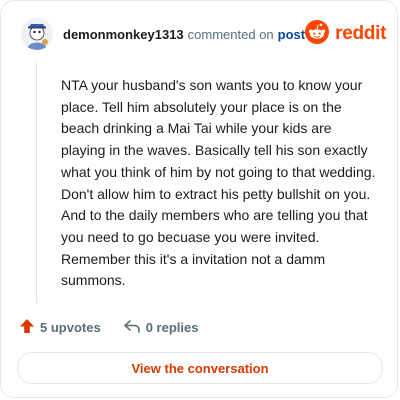  I want to click on upvote-button: 5 upvotes, so click(60, 327).